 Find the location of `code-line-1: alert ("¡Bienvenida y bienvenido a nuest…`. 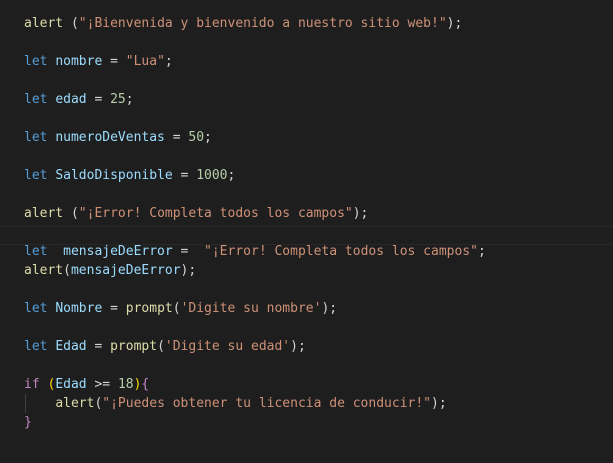

code-line-1: alert ("¡Bienvenida y bienvenido a nuest… is located at coordinates (318, 23).